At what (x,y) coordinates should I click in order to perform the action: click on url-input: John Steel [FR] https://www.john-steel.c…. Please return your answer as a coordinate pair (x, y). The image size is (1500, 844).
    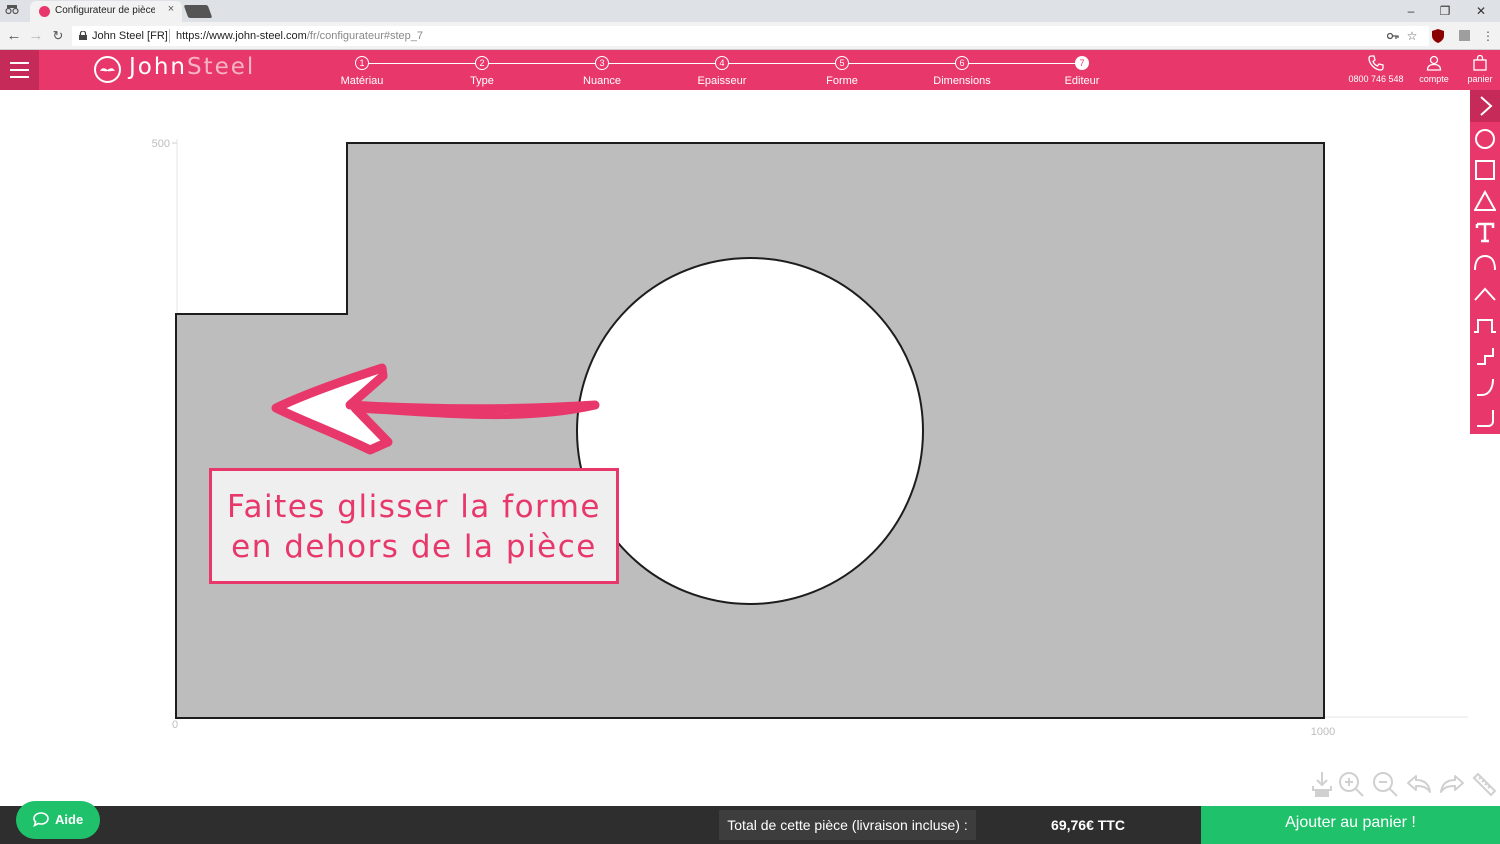
    Looking at the image, I should click on (750, 36).